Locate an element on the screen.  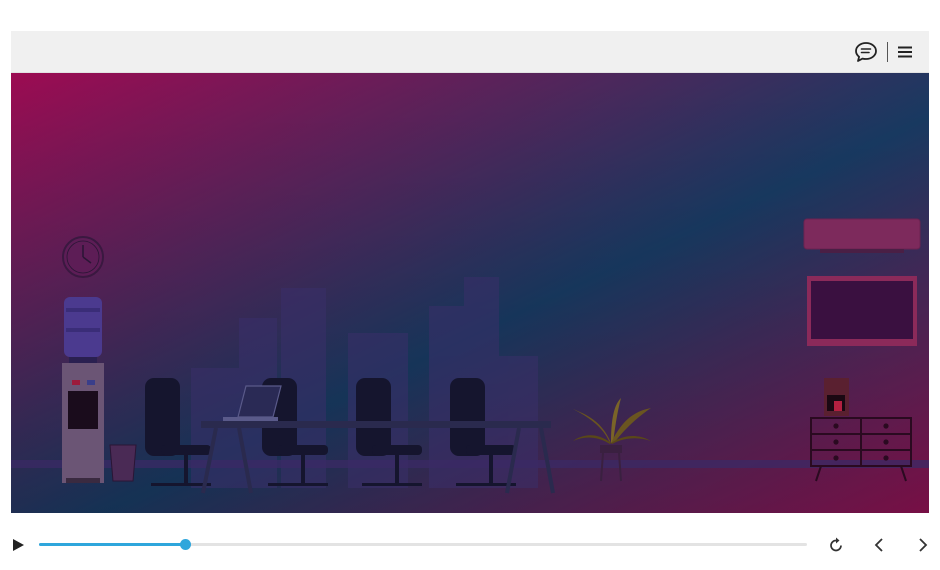
hamburger-menu-icon is located at coordinates (905, 52).